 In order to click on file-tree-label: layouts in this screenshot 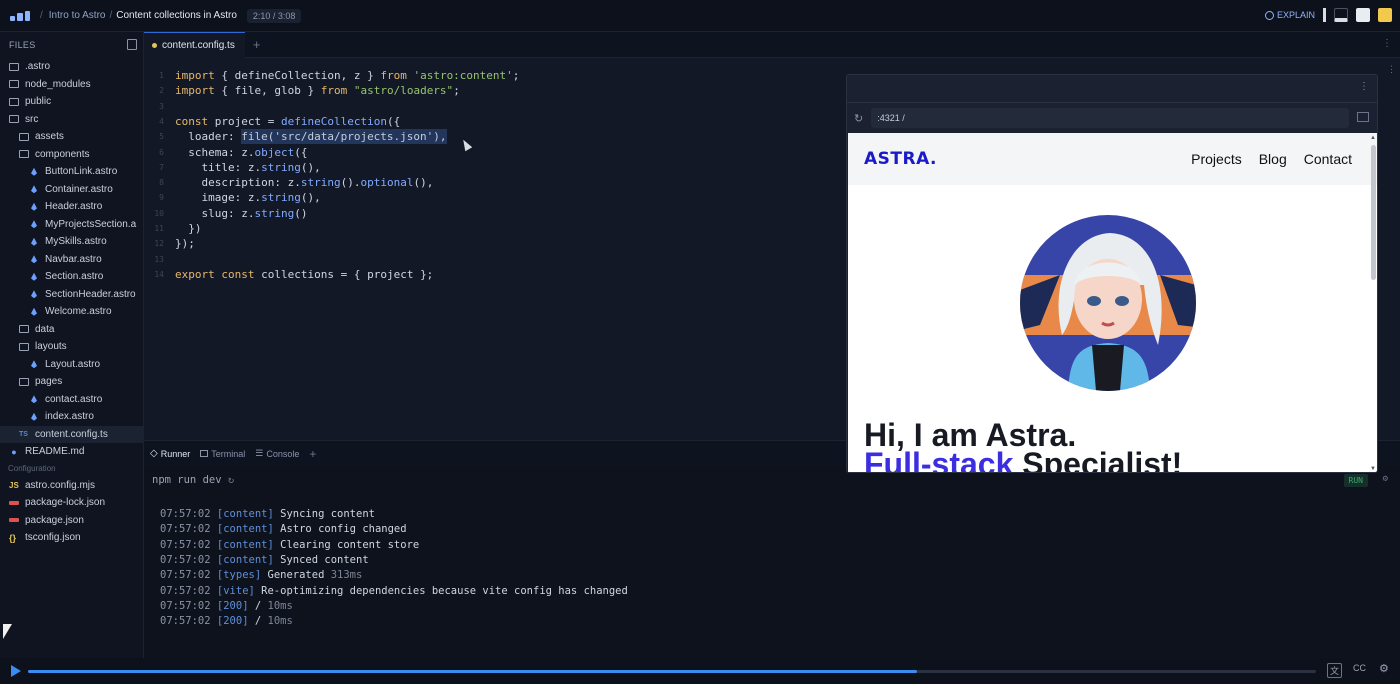, I will do `click(51, 347)`.